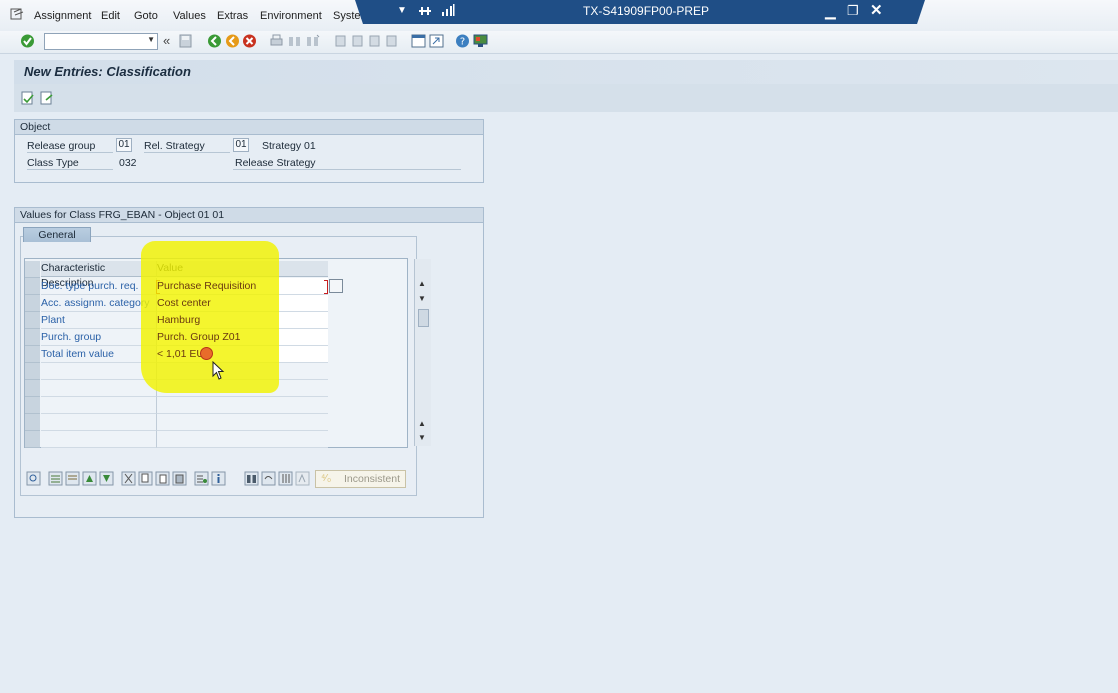 The height and width of the screenshot is (693, 1118). I want to click on help-icon: ?, so click(462, 41).